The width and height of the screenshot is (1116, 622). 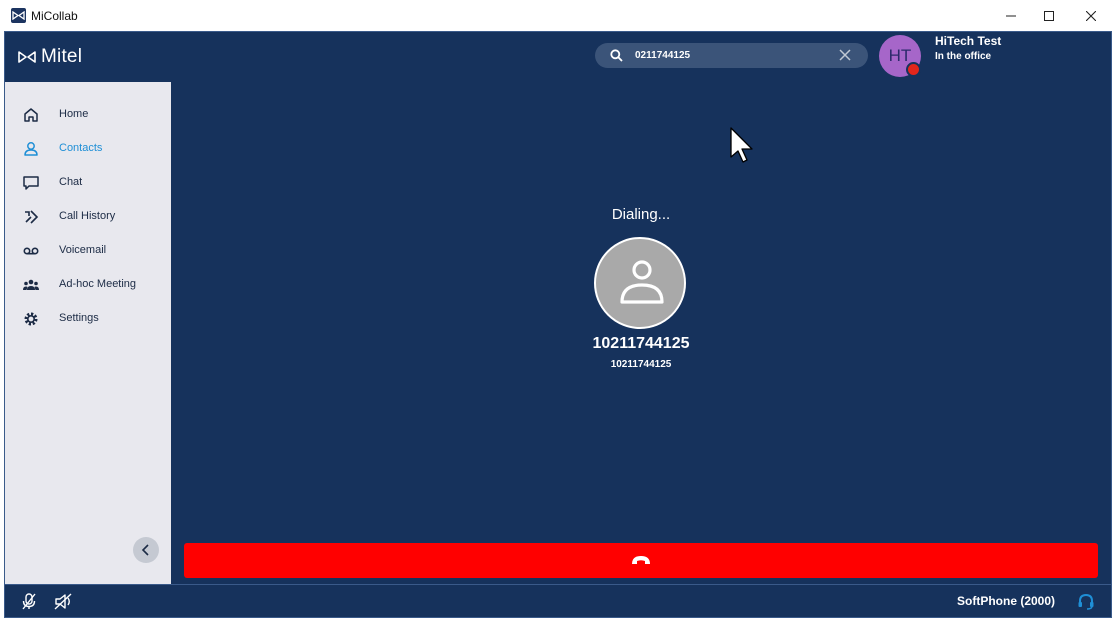 What do you see at coordinates (1006, 601) in the screenshot?
I see `softphone-status: SoftPhone (2000)` at bounding box center [1006, 601].